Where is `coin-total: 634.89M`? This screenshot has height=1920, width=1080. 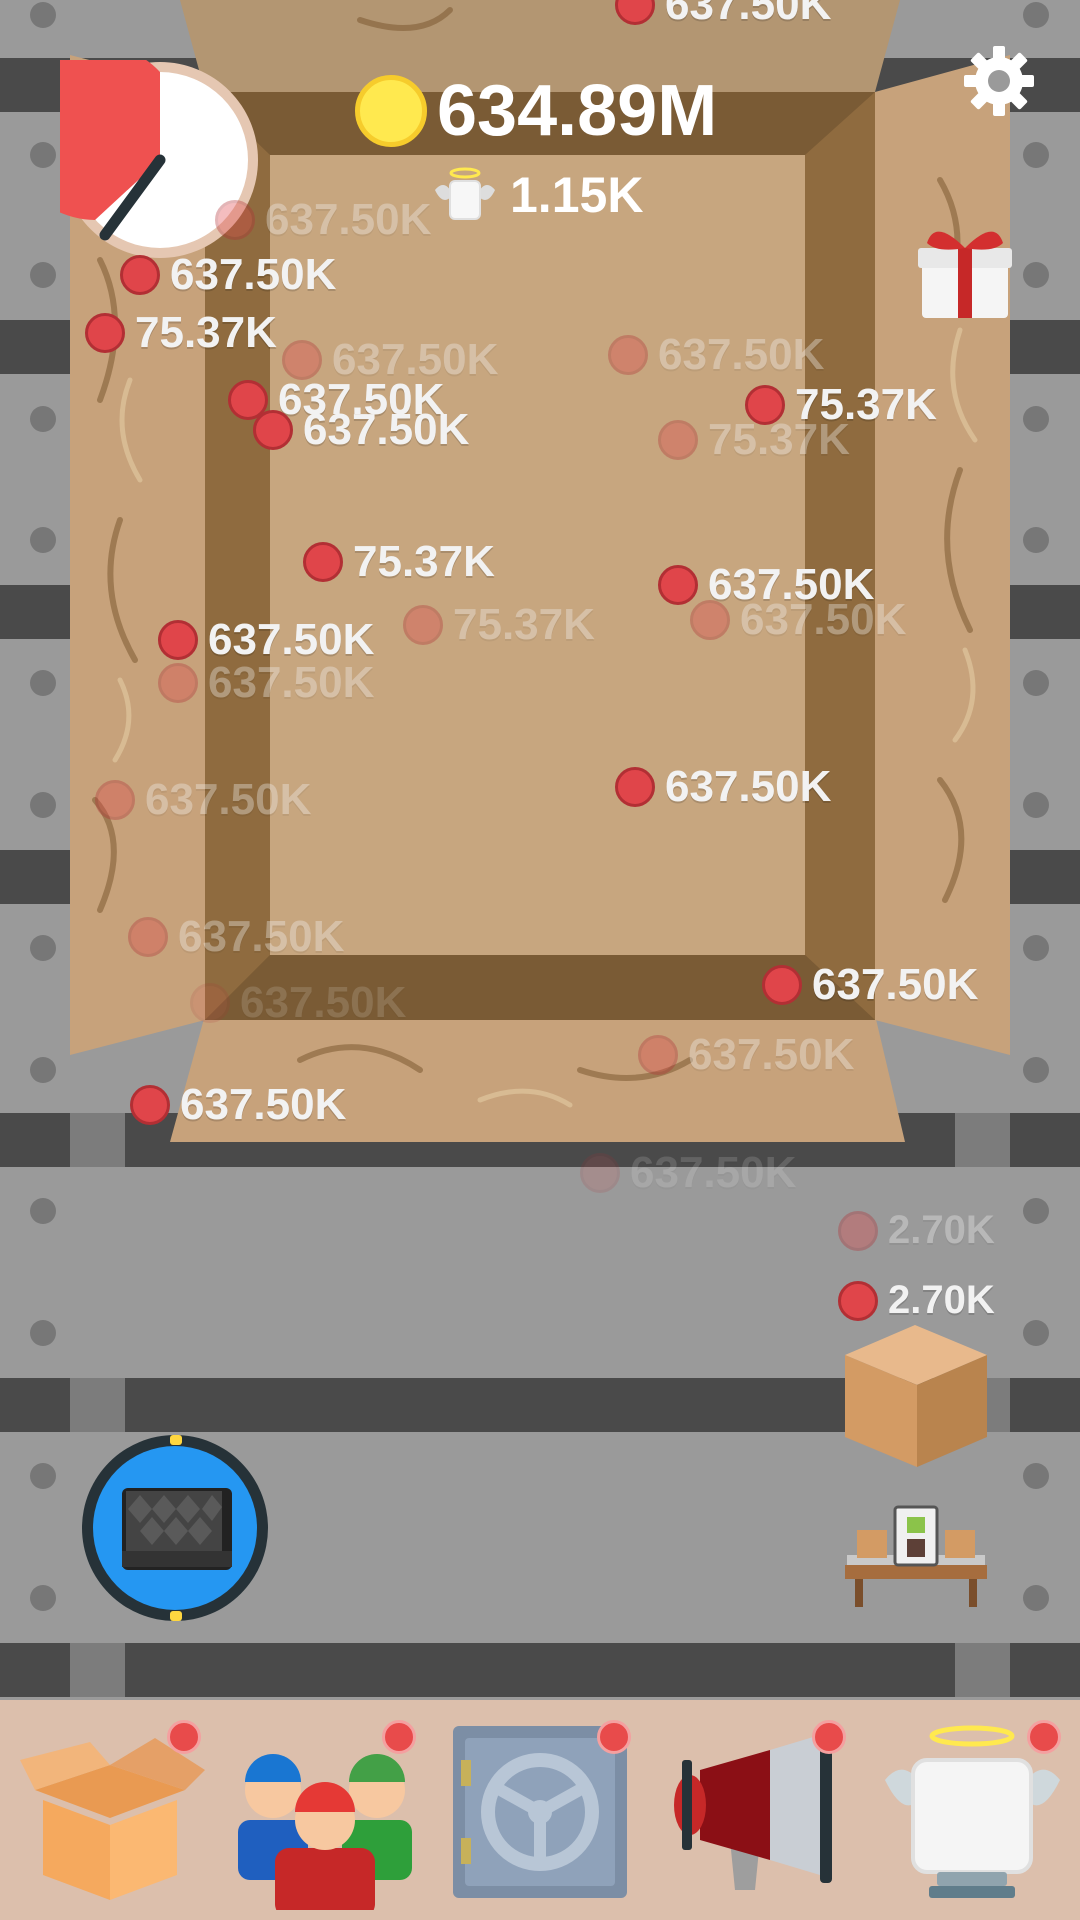
coin-total: 634.89M is located at coordinates (577, 111).